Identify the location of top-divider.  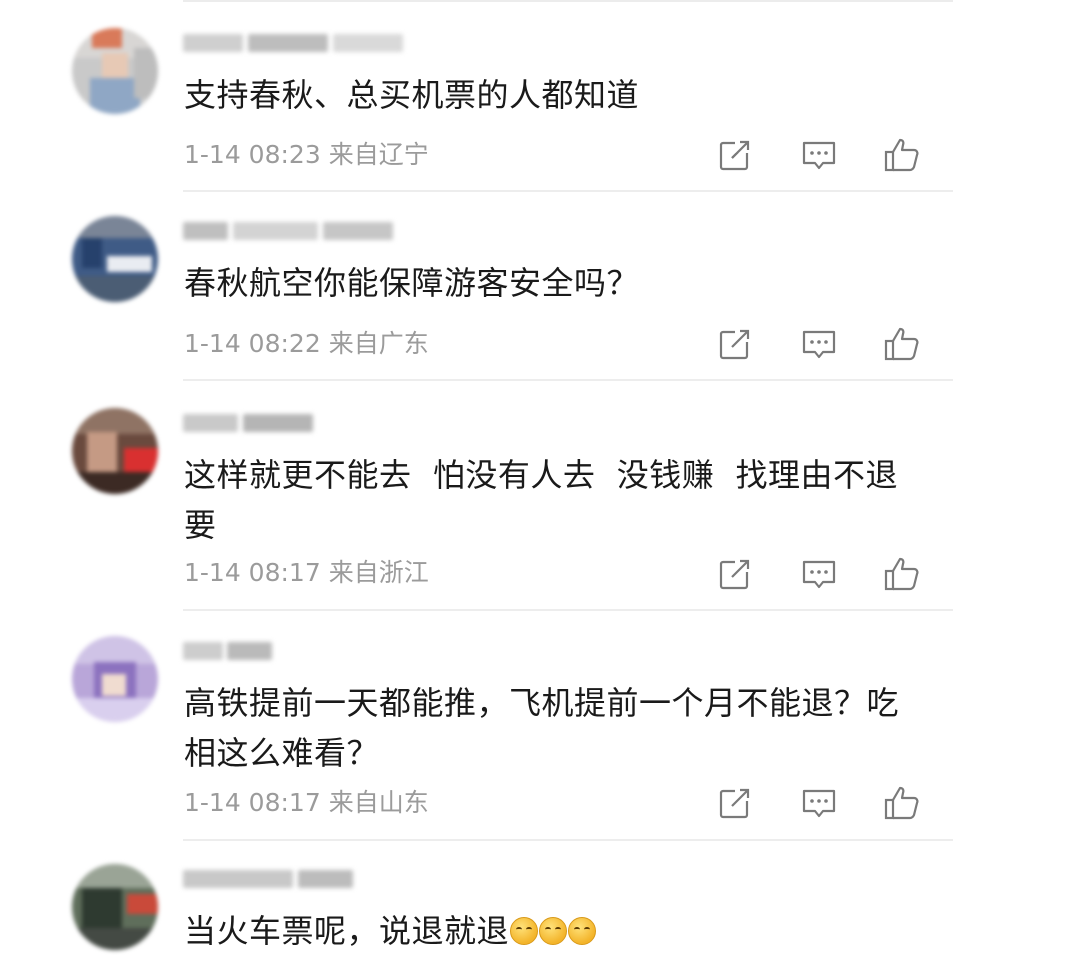
(568, 1).